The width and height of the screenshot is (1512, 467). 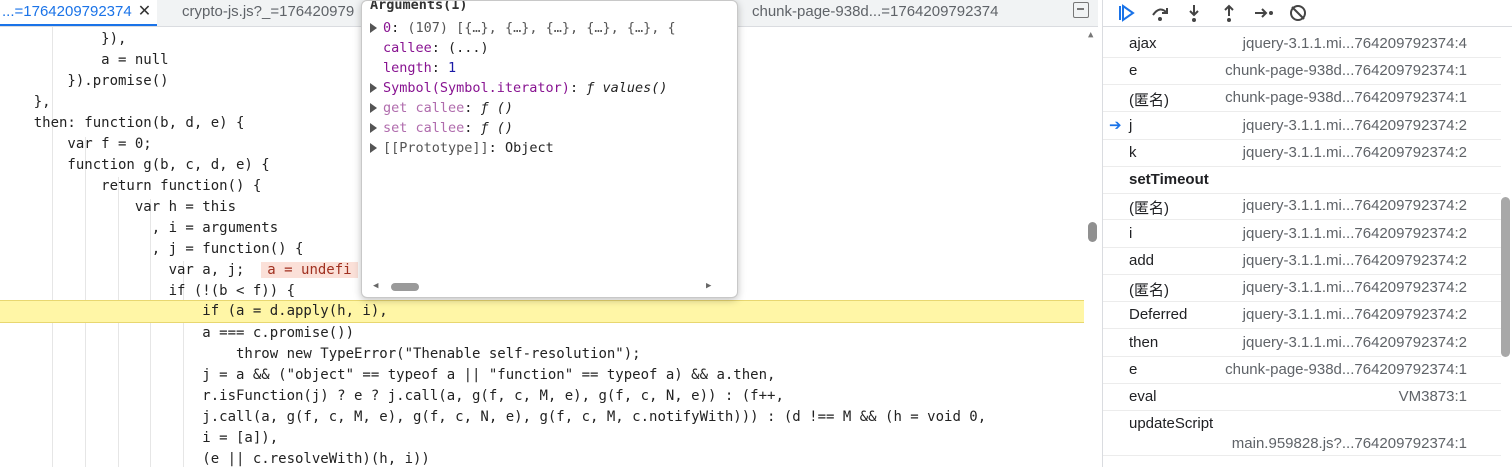 I want to click on editor-scrollbar, so click(x=1092, y=247).